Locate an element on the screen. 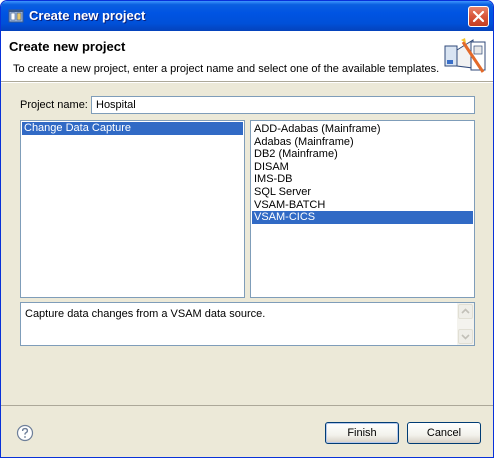 Image resolution: width=494 pixels, height=458 pixels. scroll-down-button is located at coordinates (465, 336).